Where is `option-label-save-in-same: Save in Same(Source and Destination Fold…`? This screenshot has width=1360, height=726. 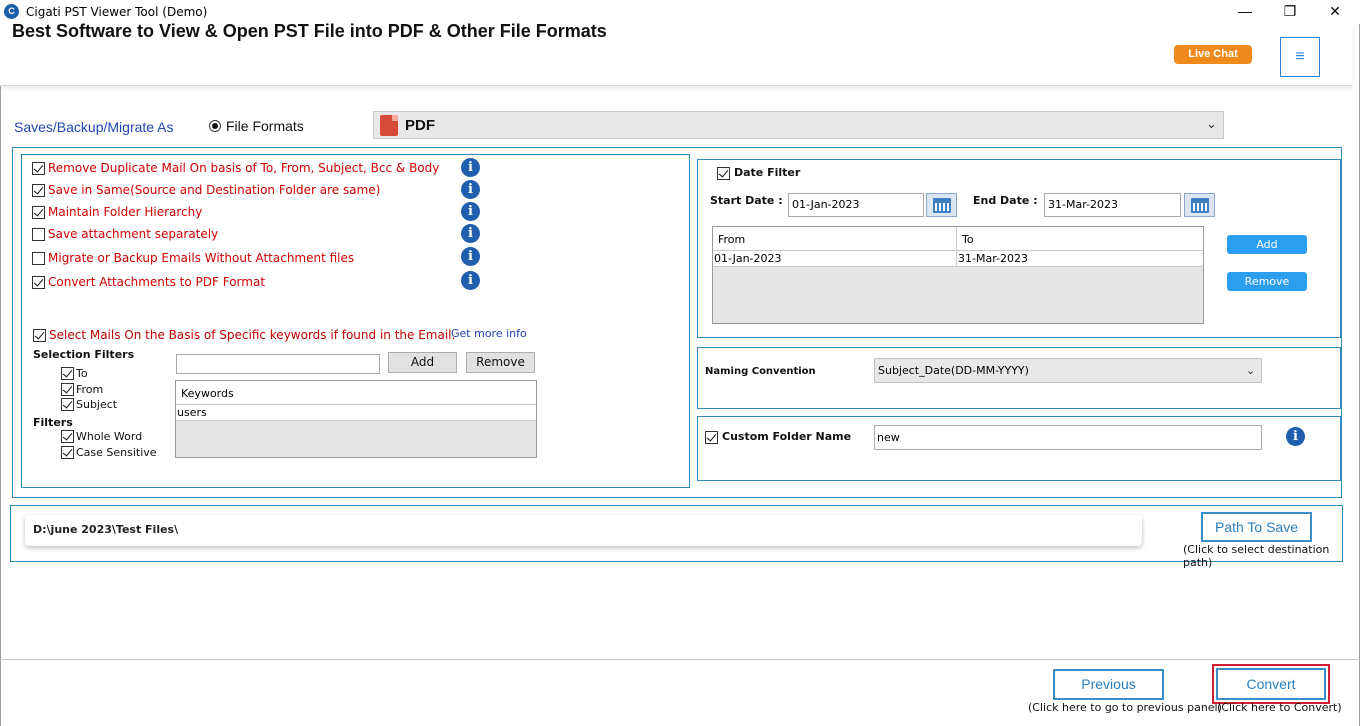
option-label-save-in-same: Save in Same(Source and Destination Fold… is located at coordinates (214, 190).